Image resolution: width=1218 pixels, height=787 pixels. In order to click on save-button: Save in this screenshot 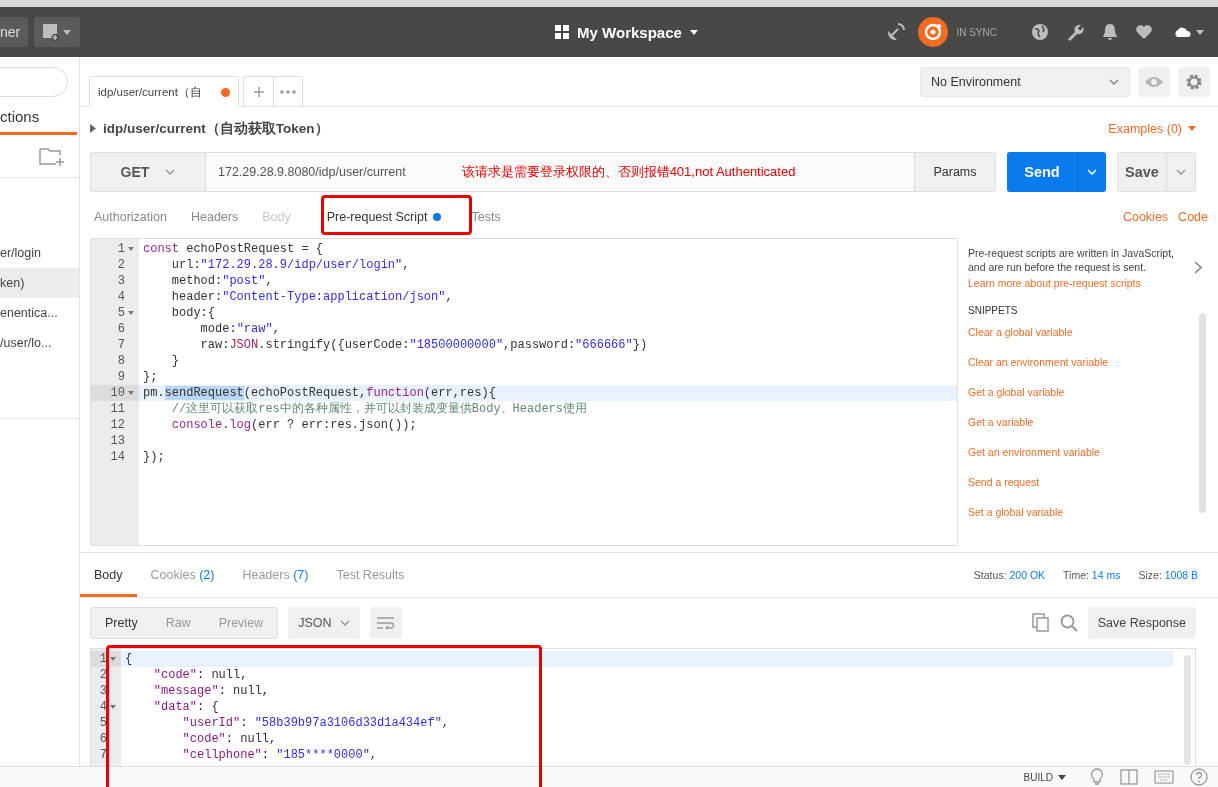, I will do `click(1142, 172)`.